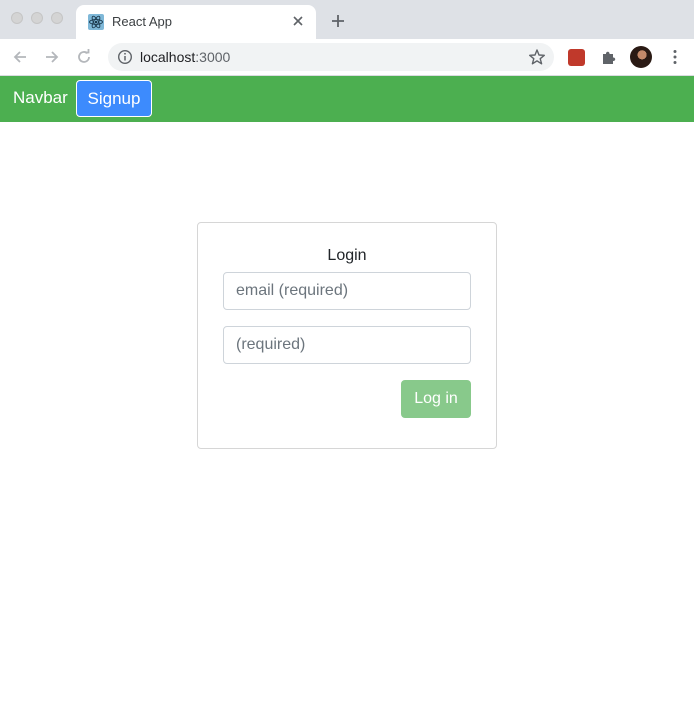  Describe the element at coordinates (576, 57) in the screenshot. I see `extension-icon` at that location.